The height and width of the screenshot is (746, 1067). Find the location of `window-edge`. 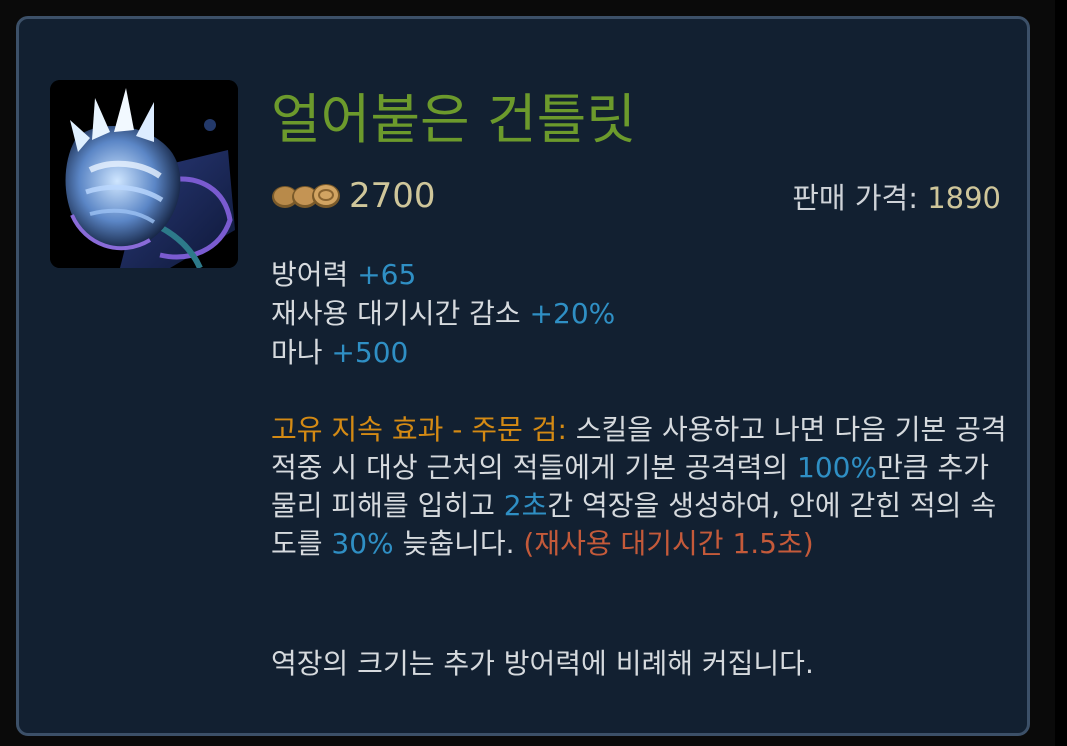

window-edge is located at coordinates (1061, 373).